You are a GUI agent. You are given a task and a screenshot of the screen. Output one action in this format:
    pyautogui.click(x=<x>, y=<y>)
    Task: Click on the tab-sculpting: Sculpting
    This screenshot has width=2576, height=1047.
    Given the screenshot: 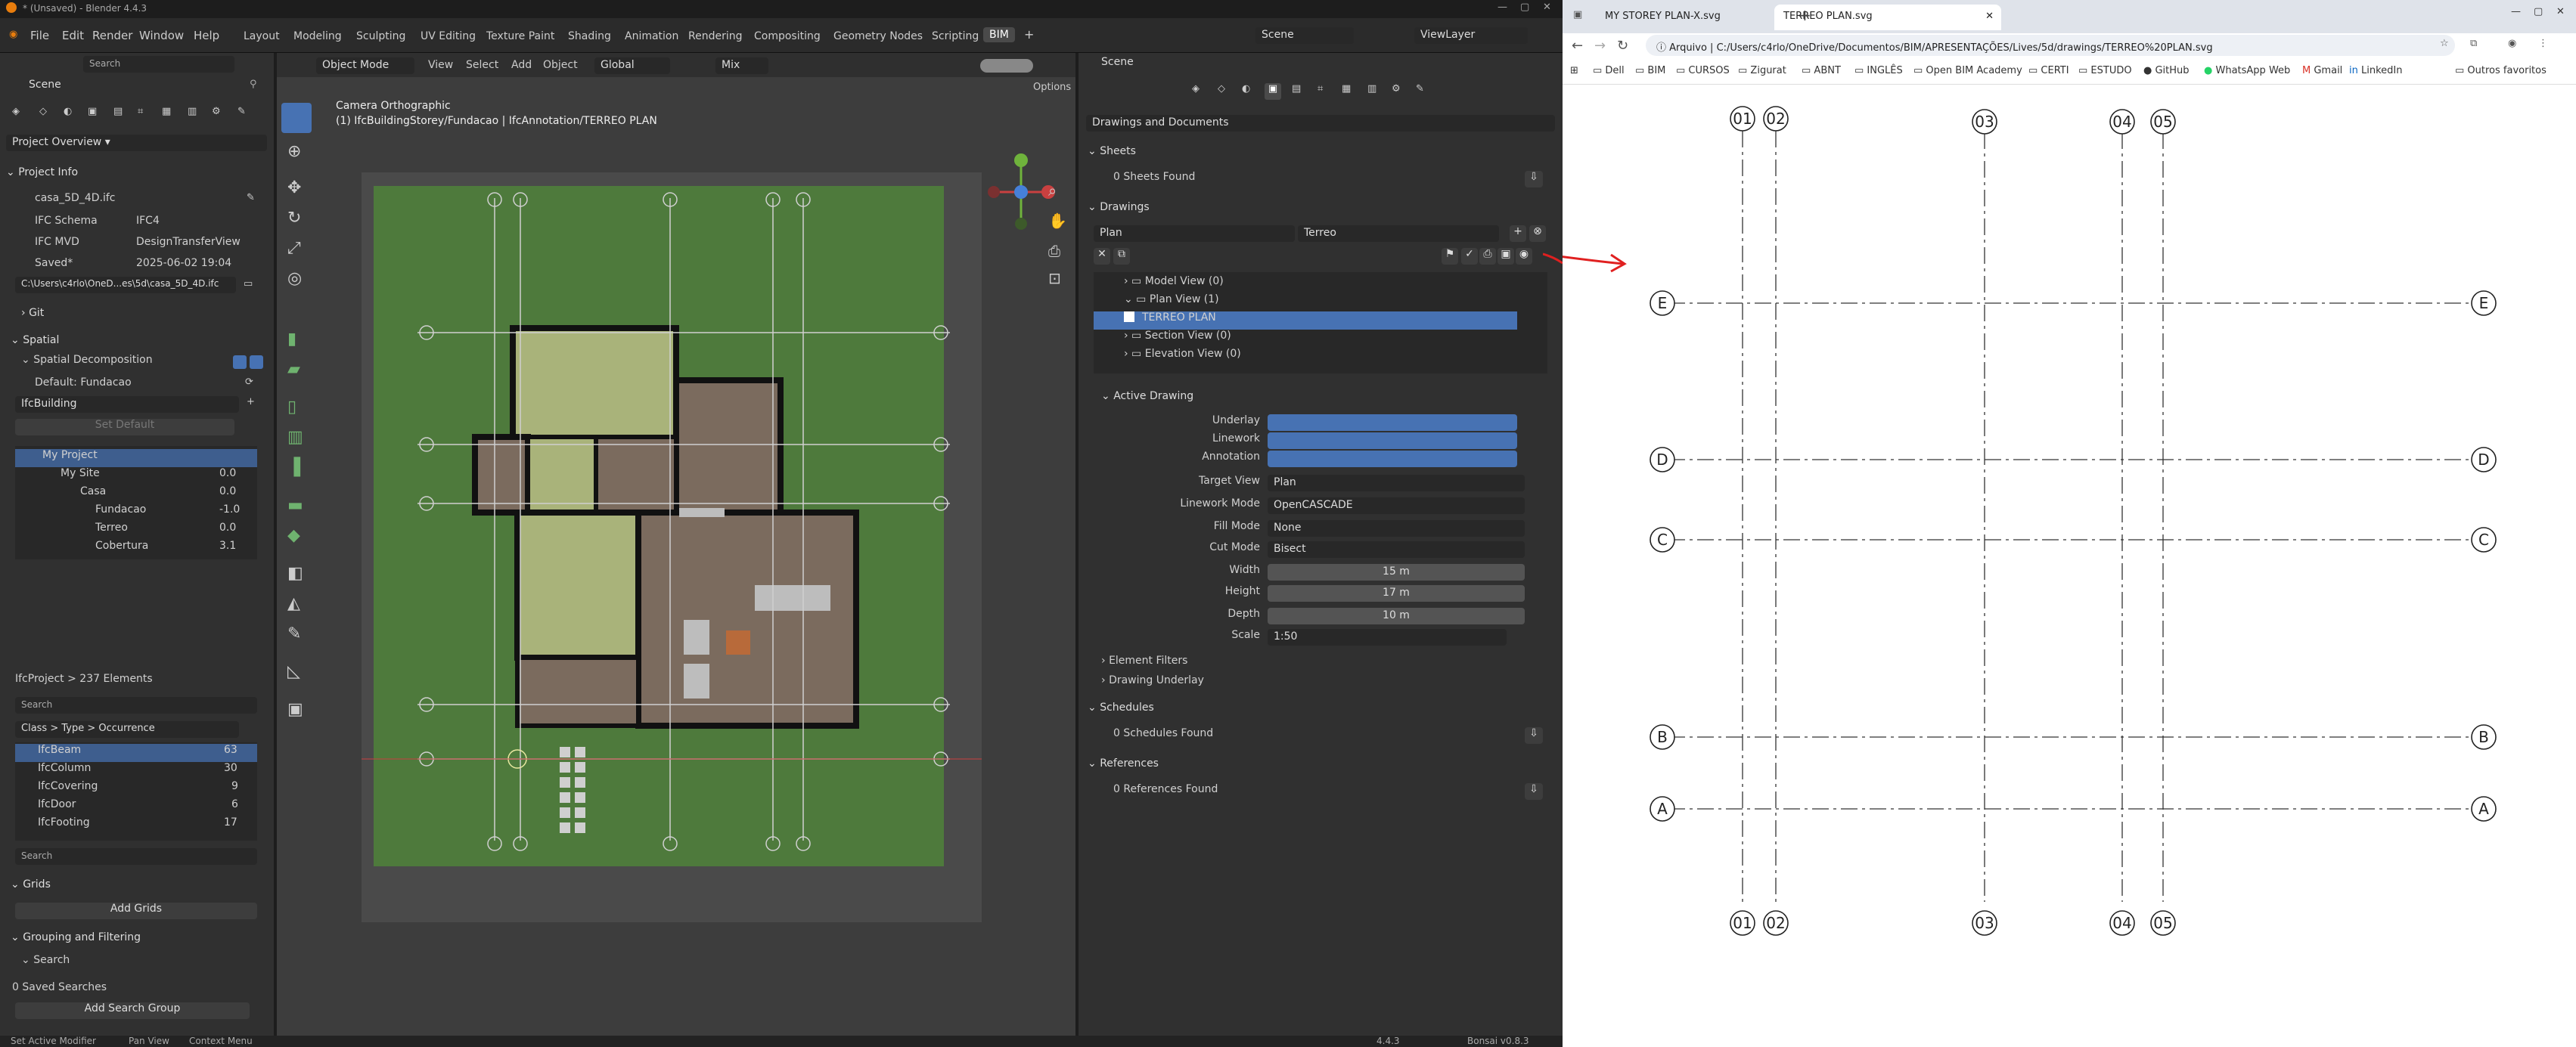 What is the action you would take?
    pyautogui.click(x=380, y=36)
    